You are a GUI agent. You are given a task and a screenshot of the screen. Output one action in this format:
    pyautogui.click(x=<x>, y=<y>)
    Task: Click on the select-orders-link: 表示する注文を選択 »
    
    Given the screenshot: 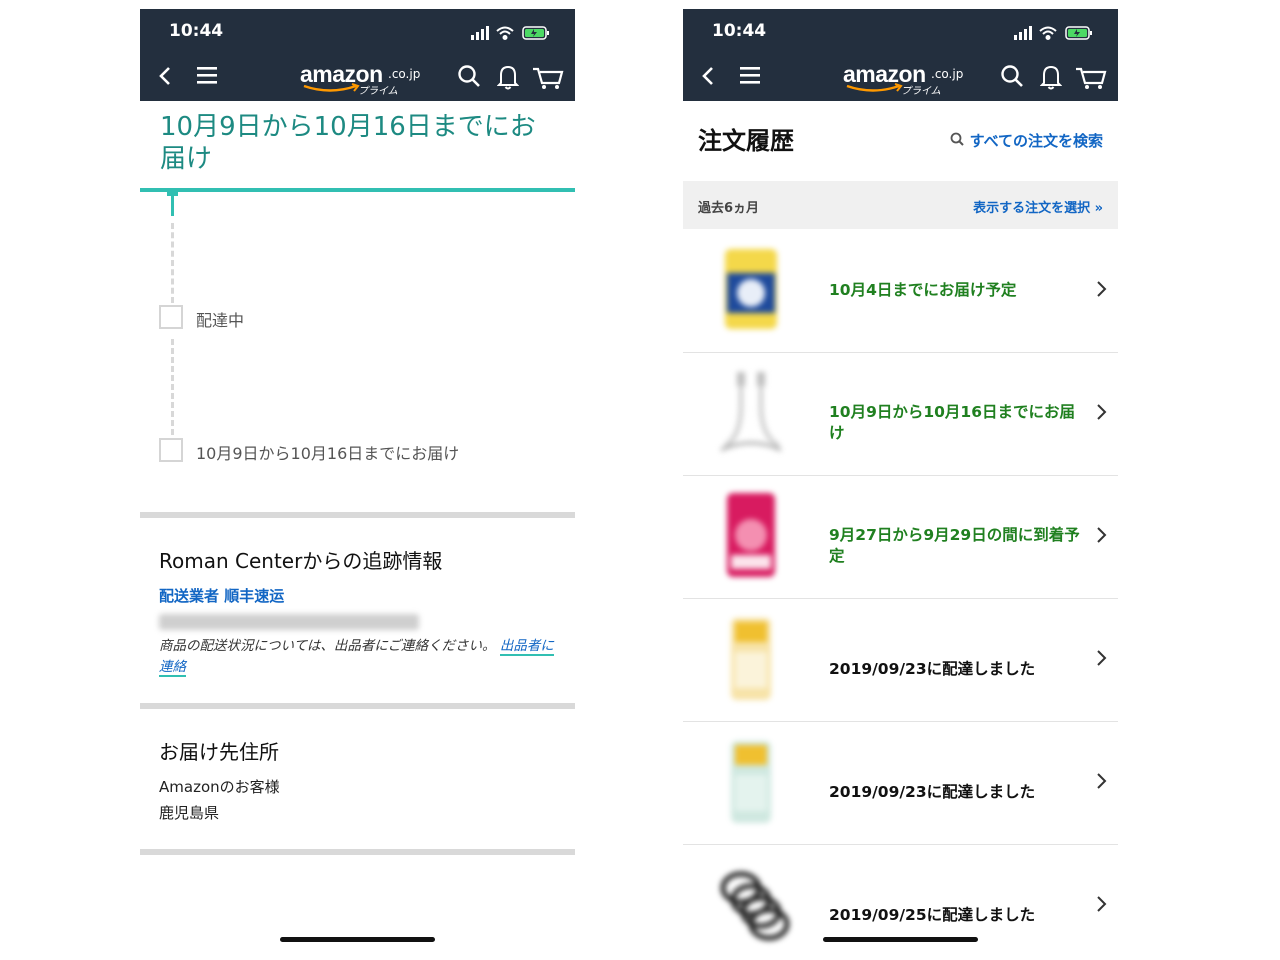 What is the action you would take?
    pyautogui.click(x=1038, y=206)
    